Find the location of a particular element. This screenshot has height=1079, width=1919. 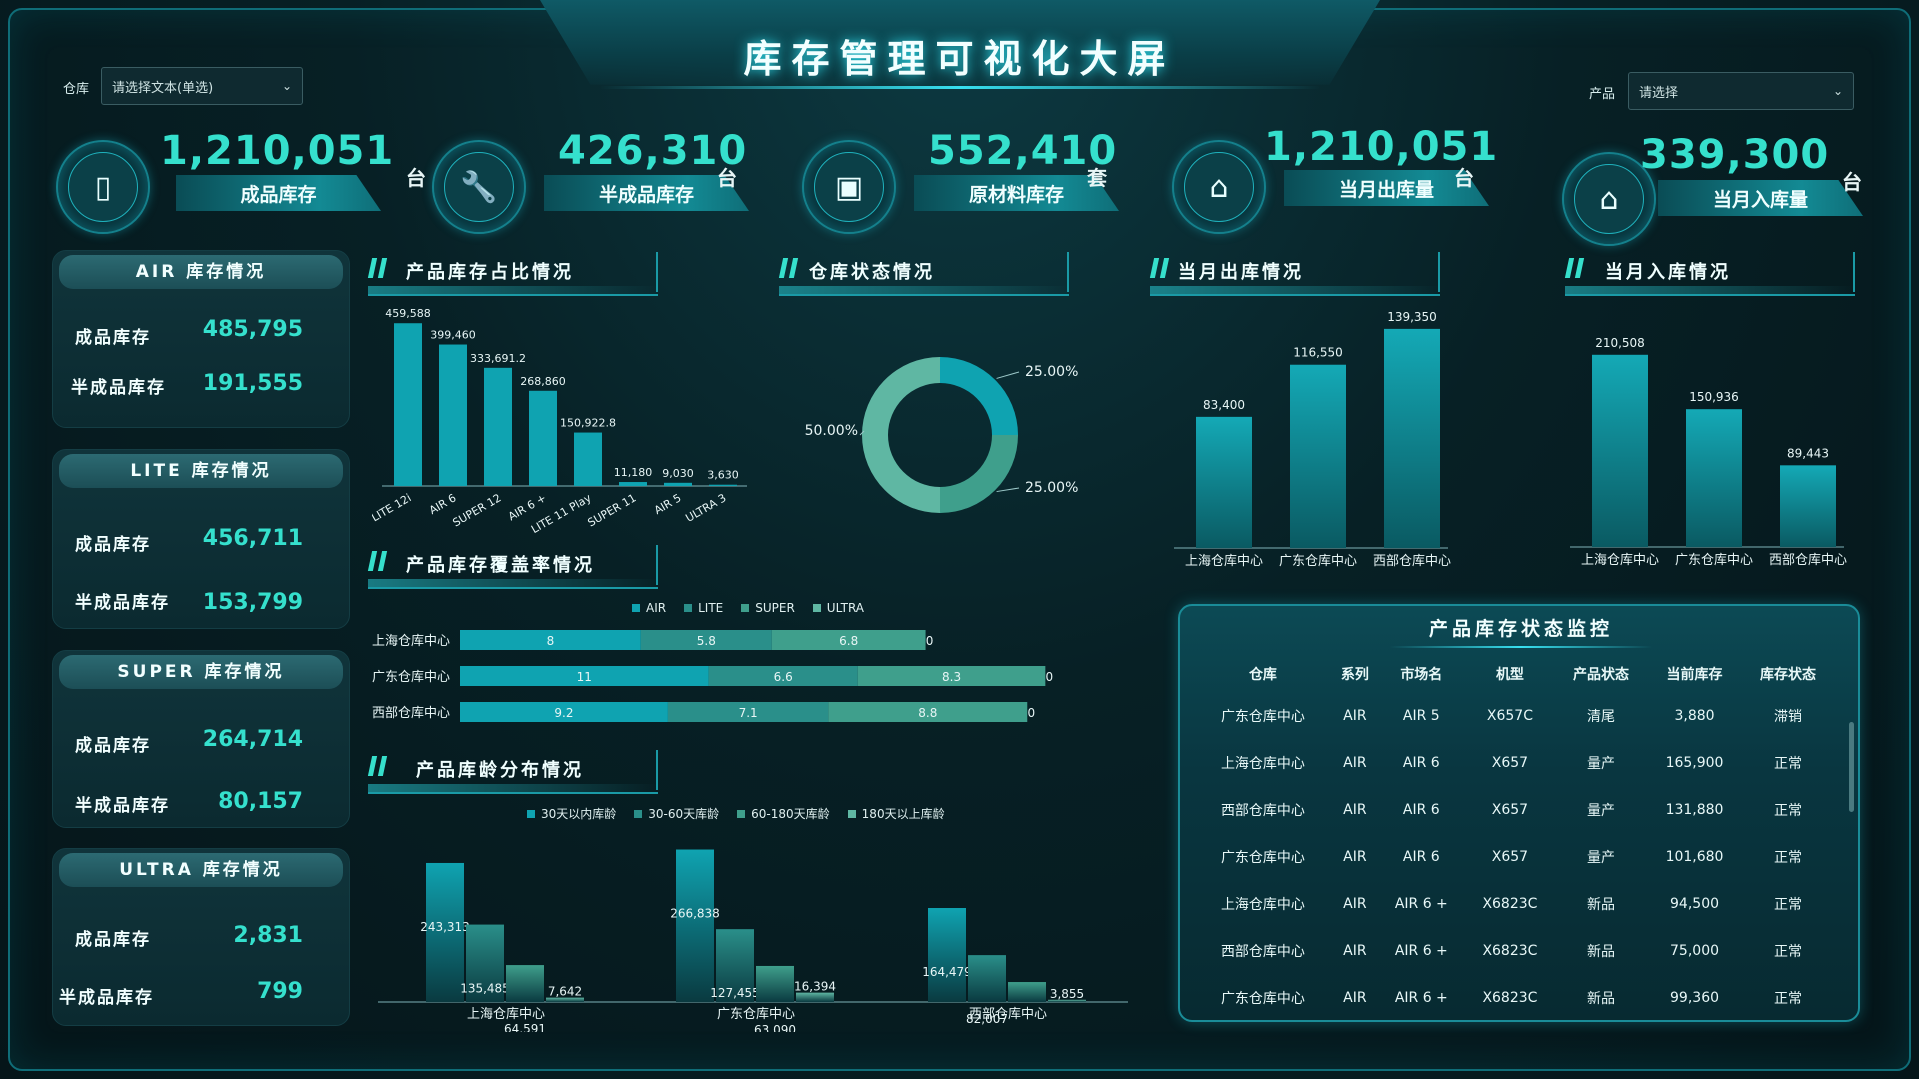

bar-value-label: 266,838 is located at coordinates (695, 914).